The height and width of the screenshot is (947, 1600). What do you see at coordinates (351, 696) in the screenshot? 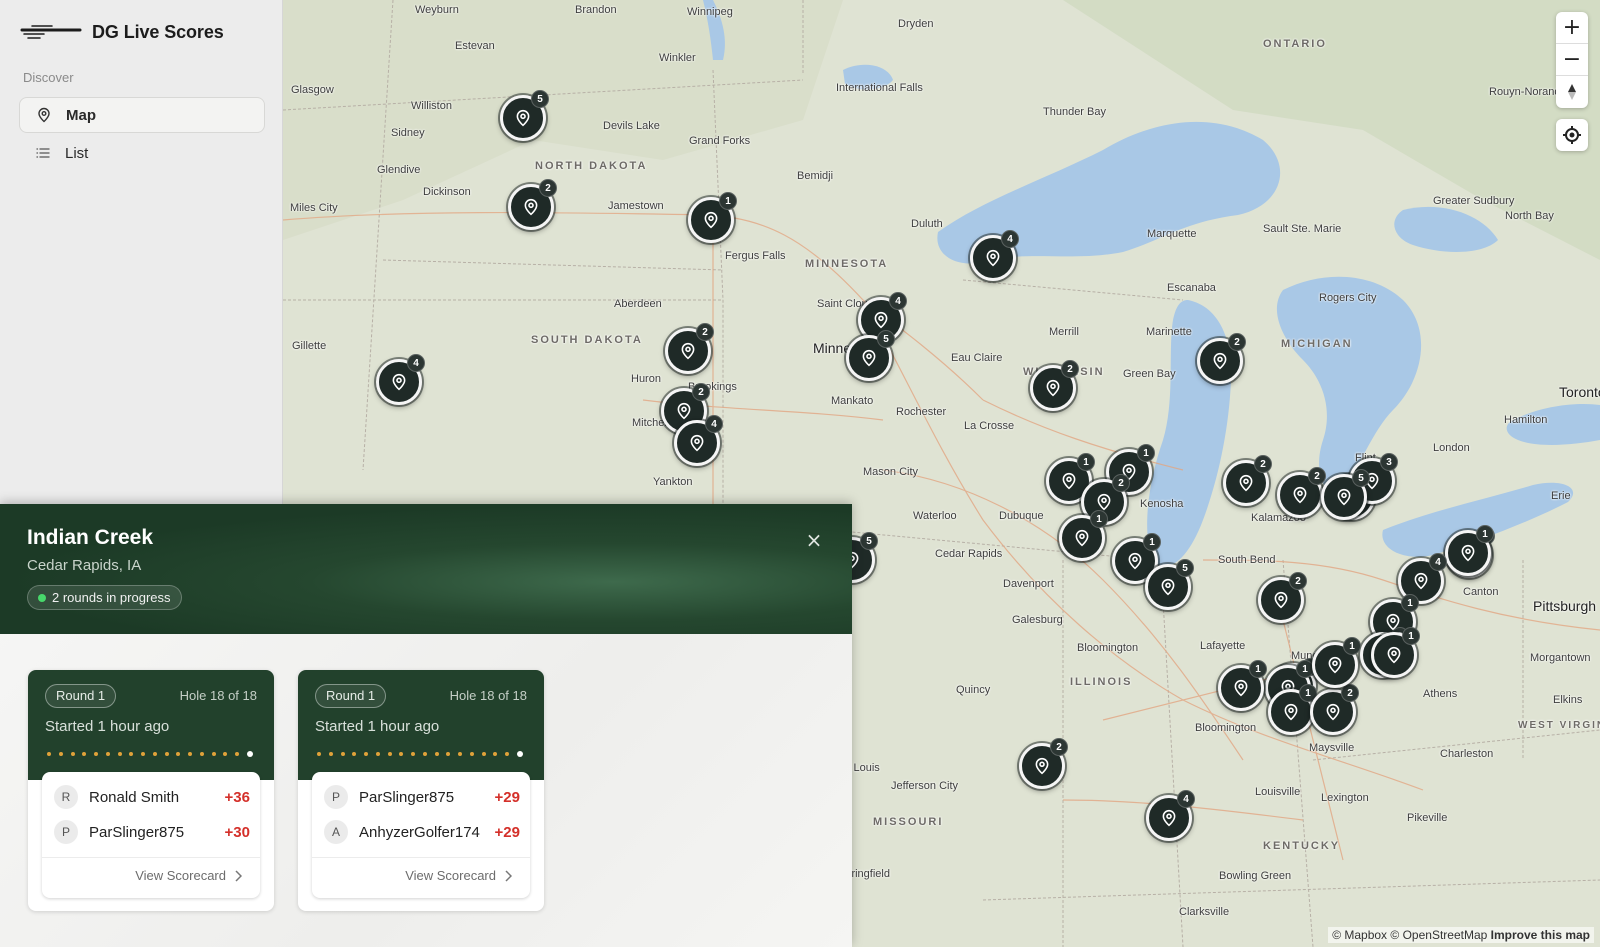
I see `round-badge: Round 1` at bounding box center [351, 696].